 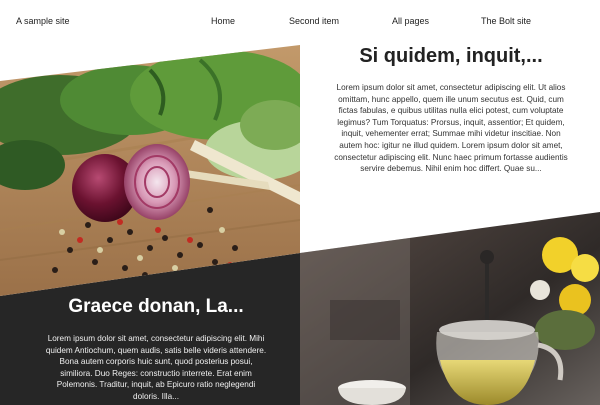 What do you see at coordinates (410, 21) in the screenshot?
I see `nav-item-all-pages: All pages` at bounding box center [410, 21].